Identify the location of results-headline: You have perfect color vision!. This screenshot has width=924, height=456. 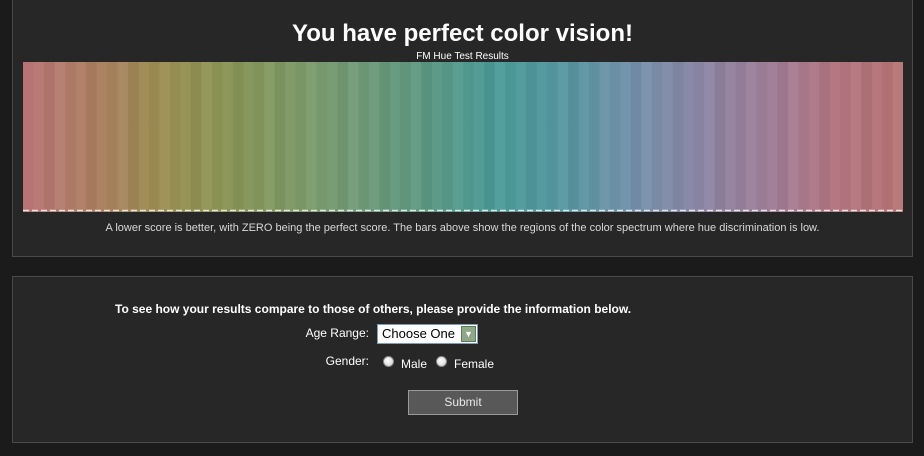
(462, 33).